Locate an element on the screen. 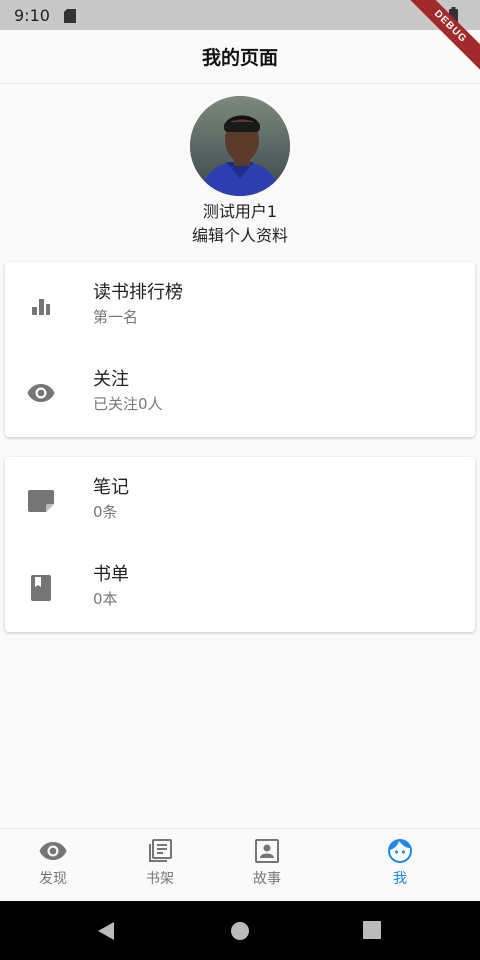  system-nav-bar is located at coordinates (240, 930).